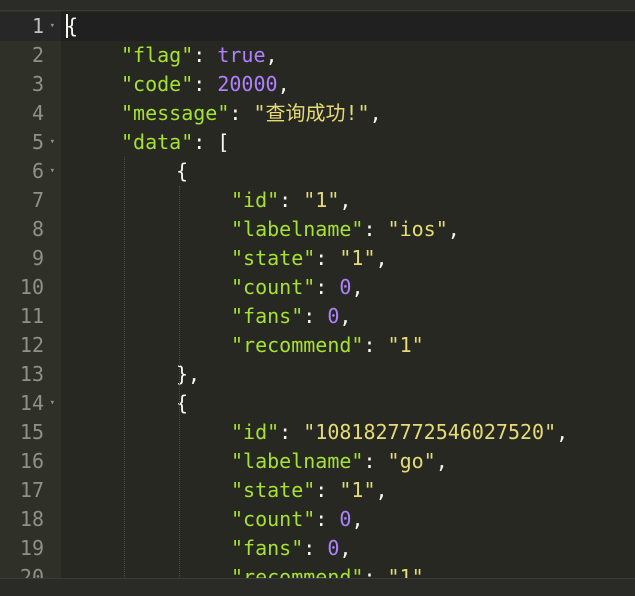 Image resolution: width=635 pixels, height=596 pixels. Describe the element at coordinates (317, 587) in the screenshot. I see `horizontal-scrollbar` at that location.